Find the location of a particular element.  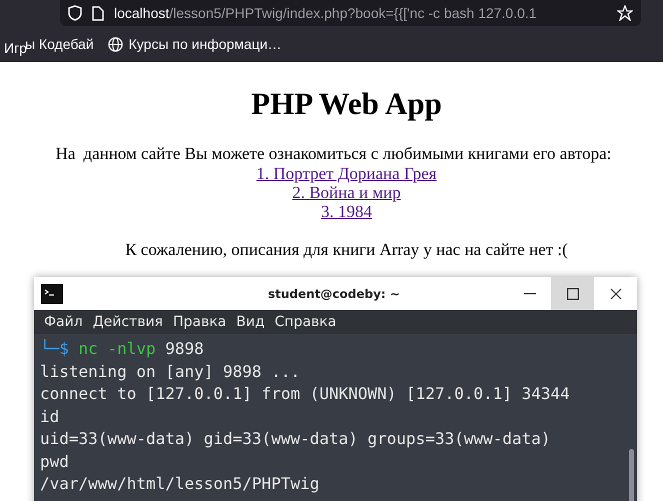

menu-item: Справка is located at coordinates (305, 322).